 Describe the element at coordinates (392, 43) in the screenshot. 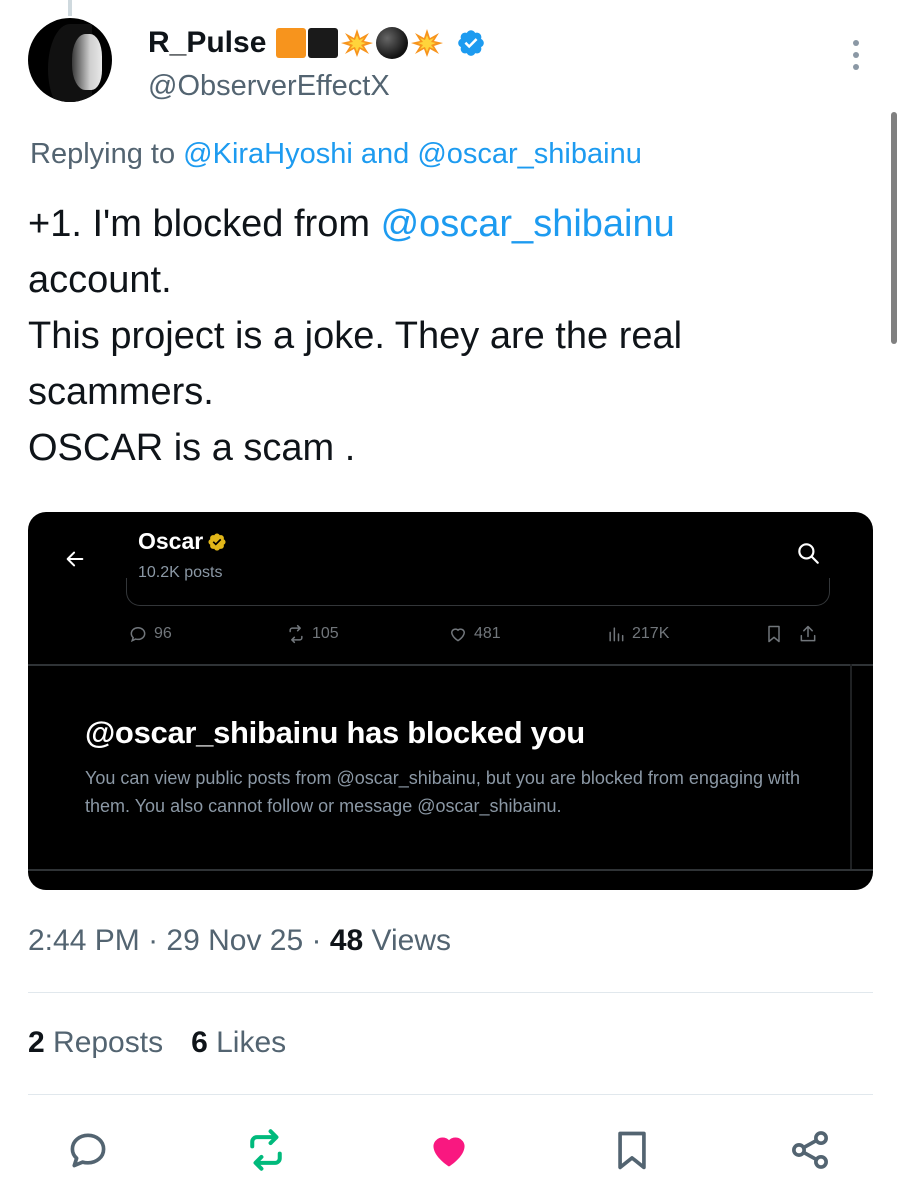

I see `black-circle-emoji-icon` at that location.